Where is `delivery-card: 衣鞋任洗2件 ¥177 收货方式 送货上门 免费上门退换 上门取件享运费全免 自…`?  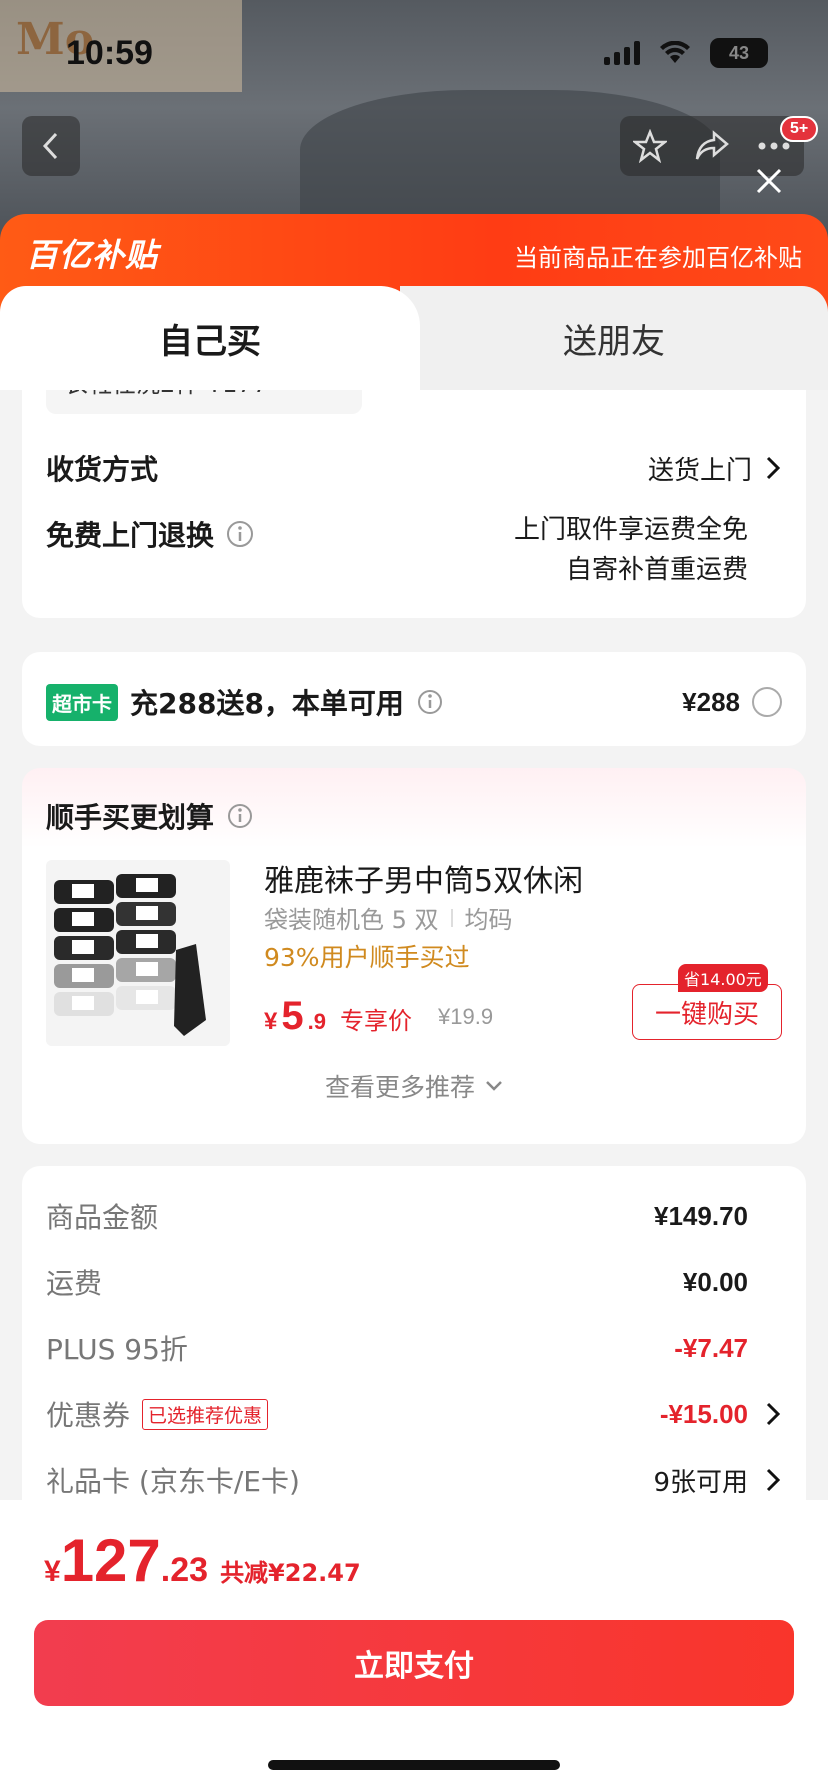 delivery-card: 衣鞋任洗2件 ¥177 收货方式 送货上门 免费上门退换 上门取件享运费全免 自… is located at coordinates (414, 504).